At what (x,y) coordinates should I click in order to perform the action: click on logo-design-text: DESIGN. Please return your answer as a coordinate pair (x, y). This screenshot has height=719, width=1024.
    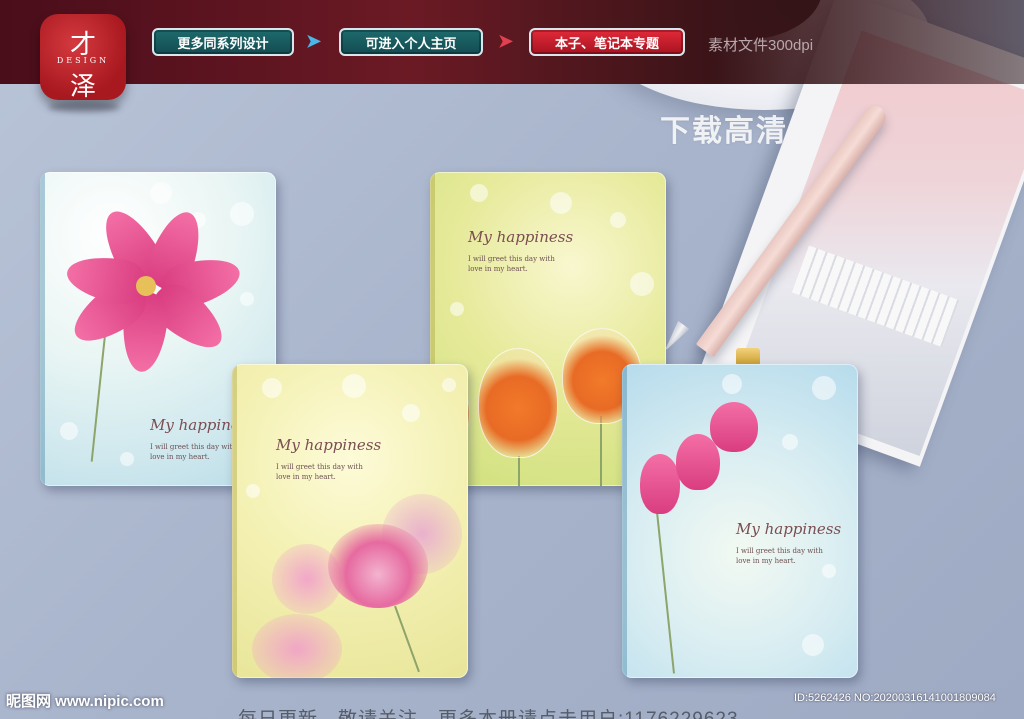
    Looking at the image, I should click on (83, 60).